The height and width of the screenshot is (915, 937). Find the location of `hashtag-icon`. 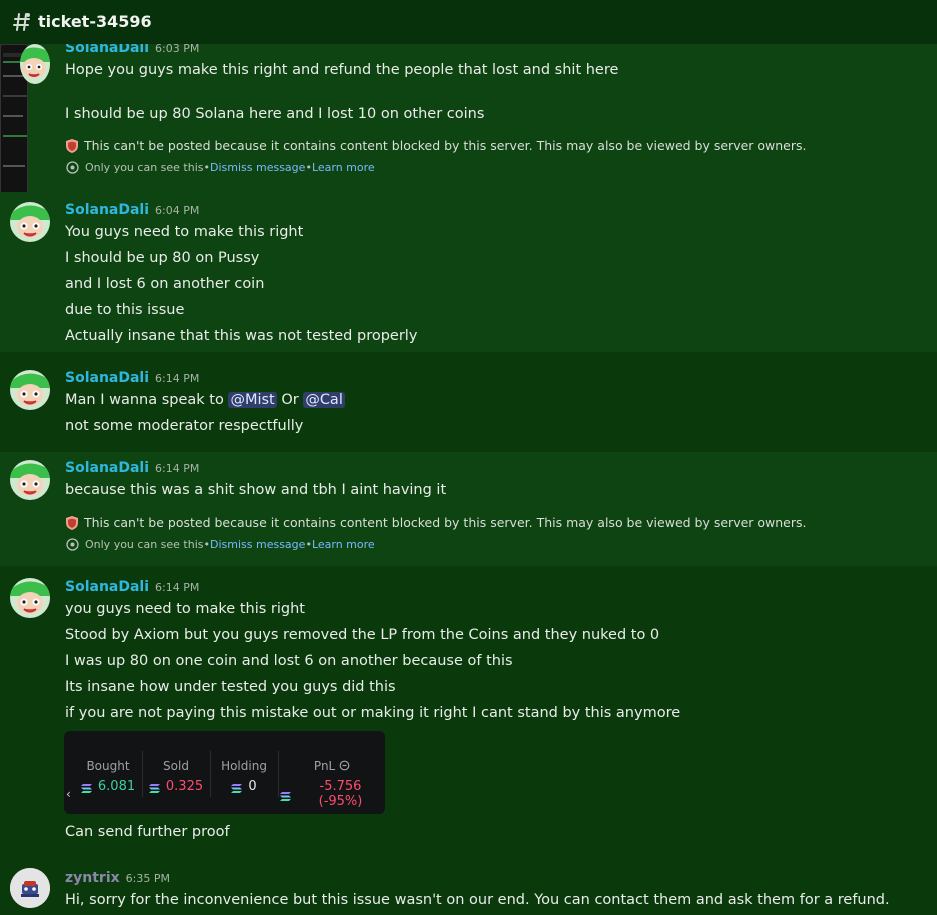

hashtag-icon is located at coordinates (22, 22).